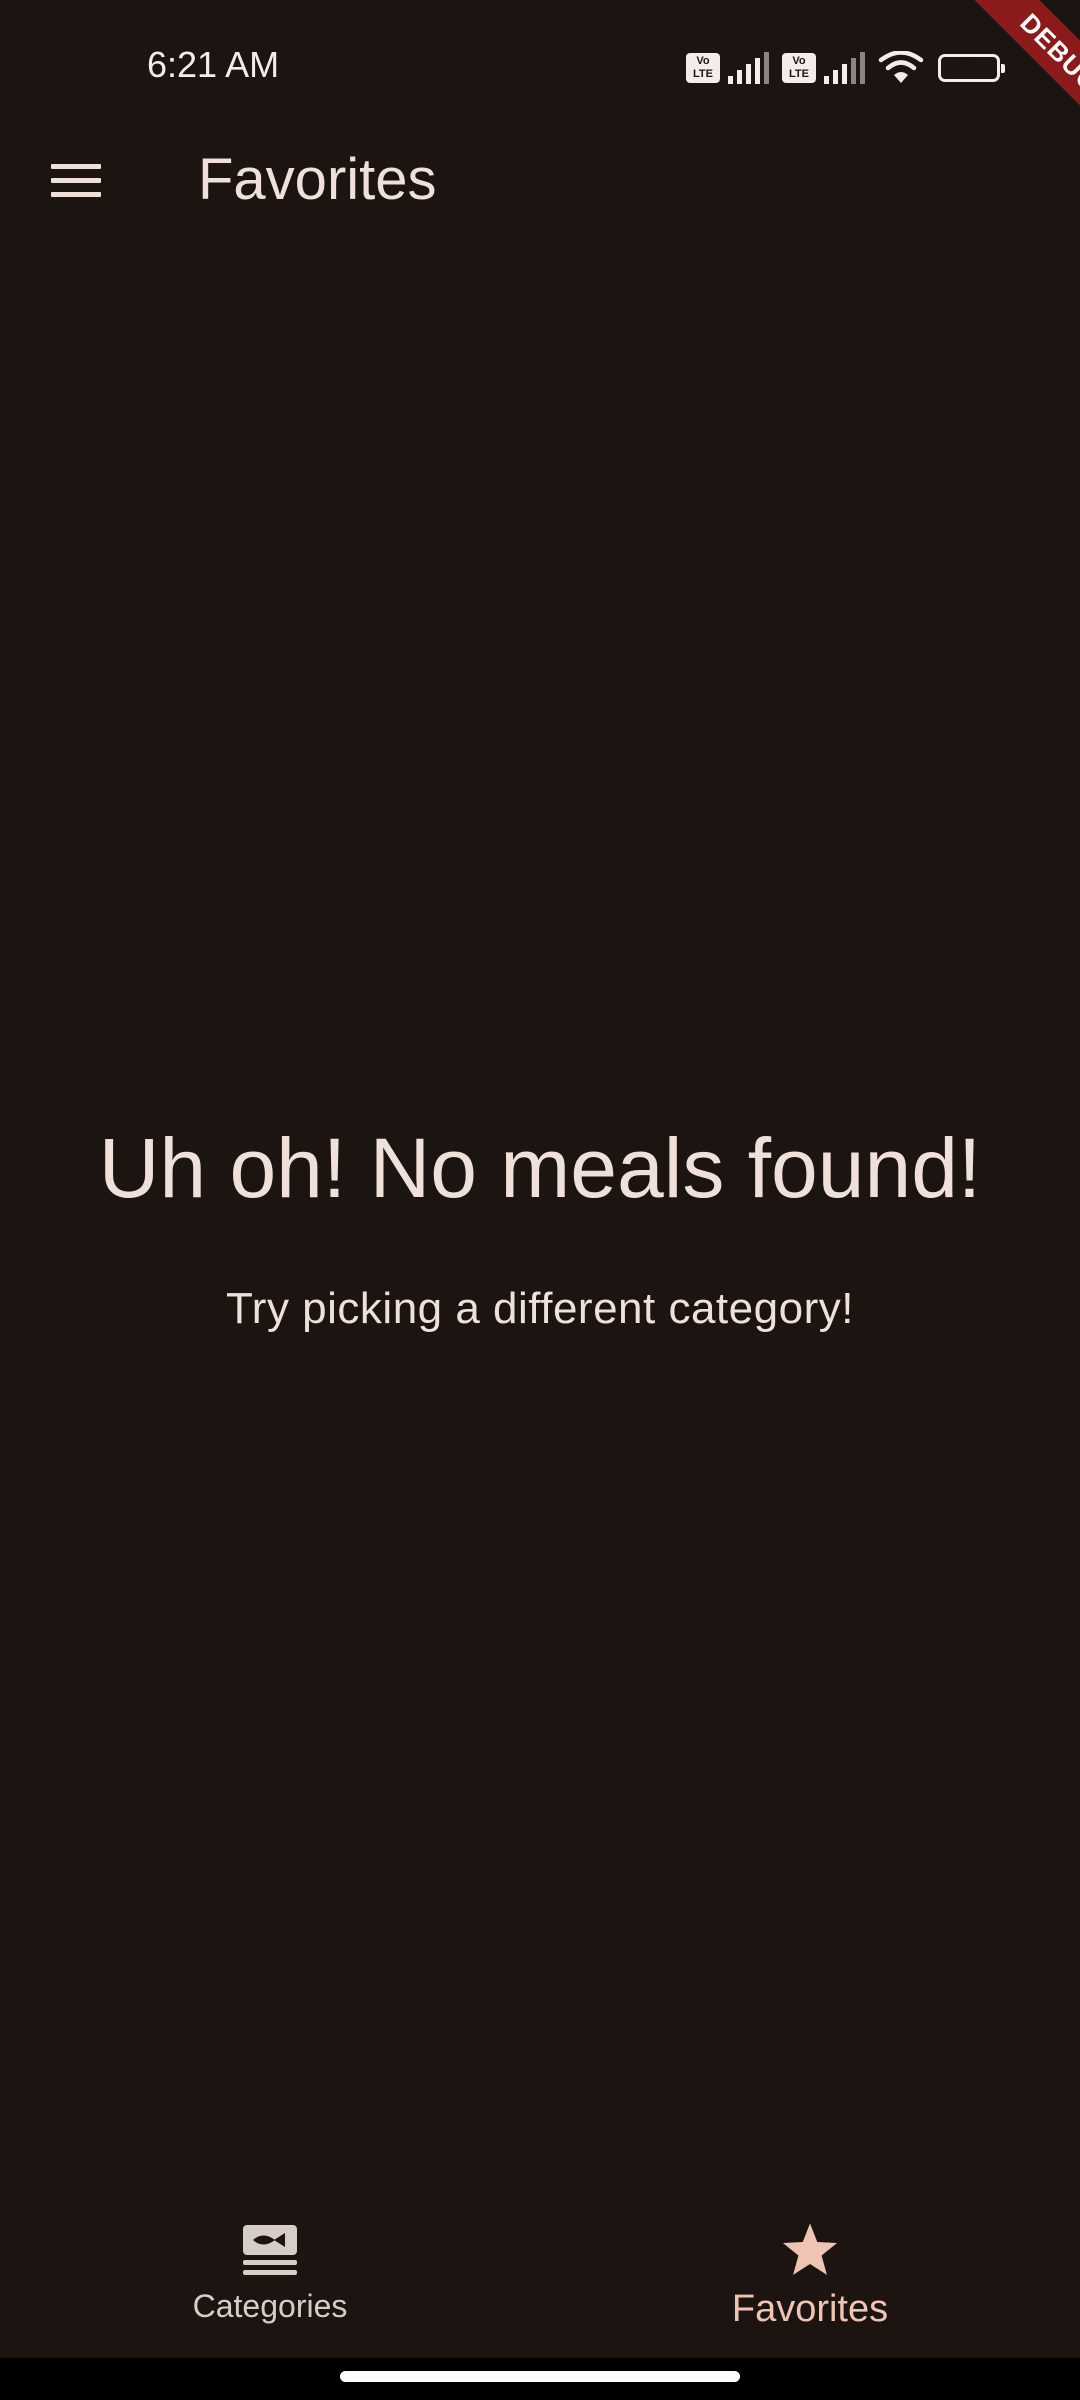  What do you see at coordinates (751, 68) in the screenshot?
I see `signal-icon` at bounding box center [751, 68].